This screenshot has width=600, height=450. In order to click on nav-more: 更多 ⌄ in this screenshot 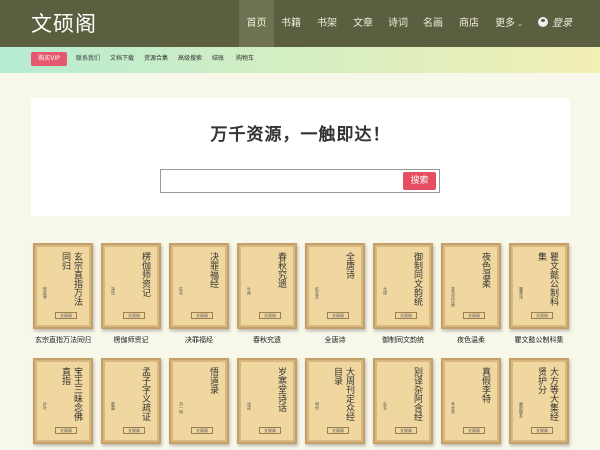, I will do `click(509, 23)`.